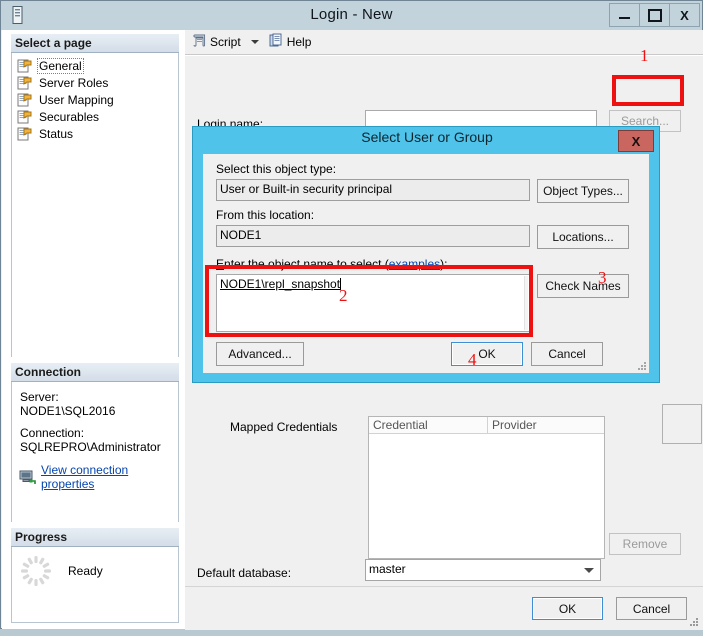 The height and width of the screenshot is (636, 703). What do you see at coordinates (39, 397) in the screenshot?
I see `server-label: Server:` at bounding box center [39, 397].